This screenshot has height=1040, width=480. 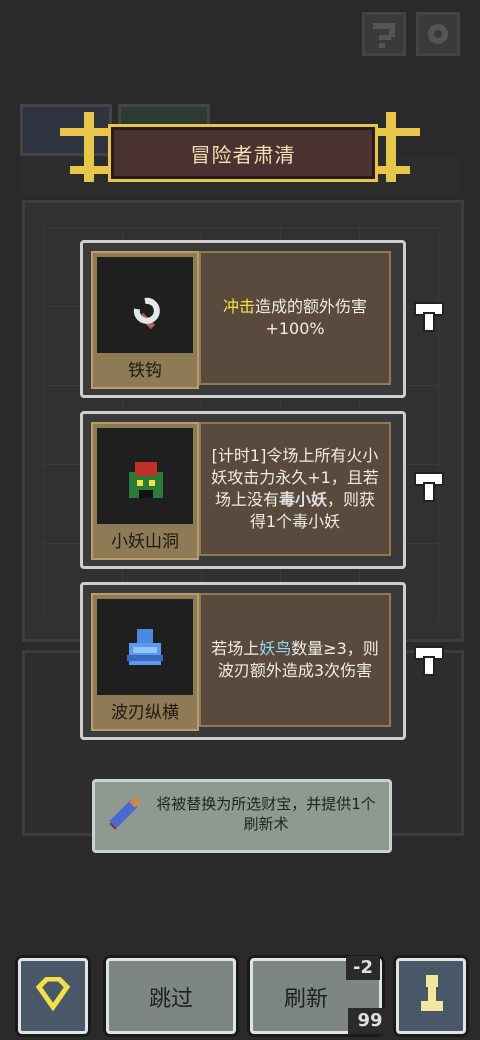 I want to click on item-image-frame: 小妖山洞, so click(x=145, y=491).